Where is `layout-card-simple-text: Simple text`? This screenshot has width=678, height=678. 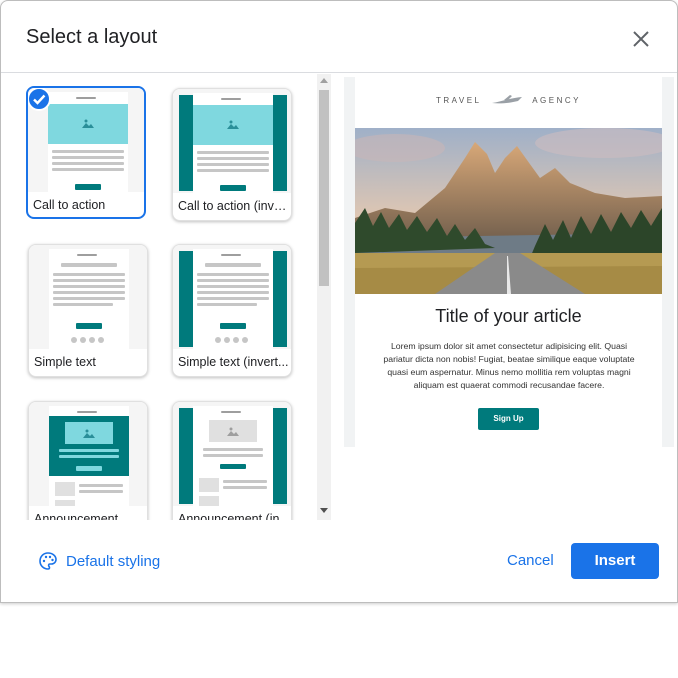
layout-card-simple-text: Simple text is located at coordinates (88, 310).